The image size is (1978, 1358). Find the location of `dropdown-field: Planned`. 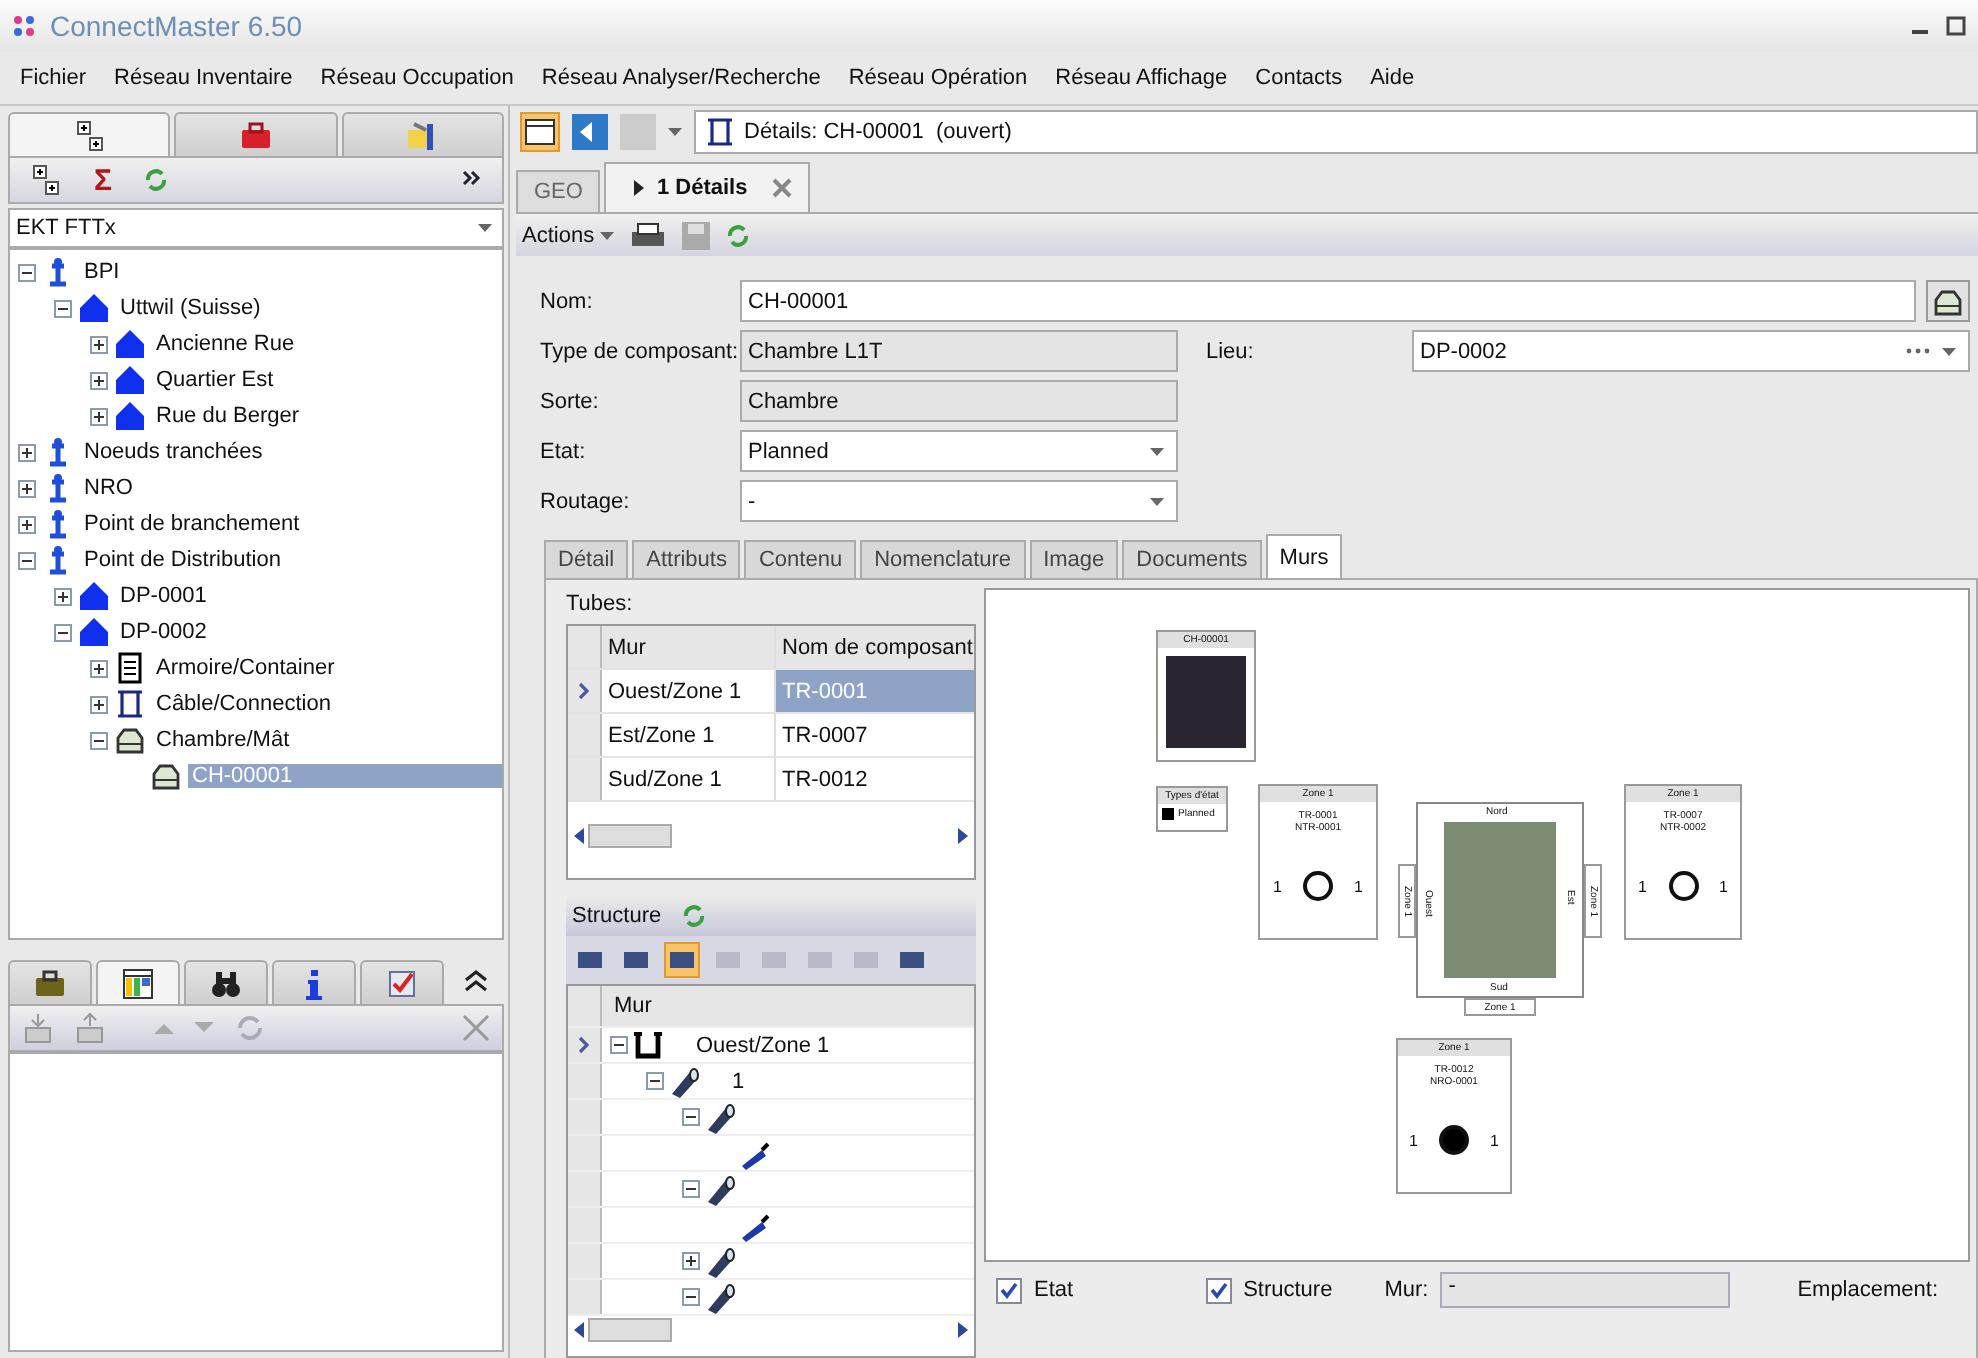

dropdown-field: Planned is located at coordinates (959, 451).